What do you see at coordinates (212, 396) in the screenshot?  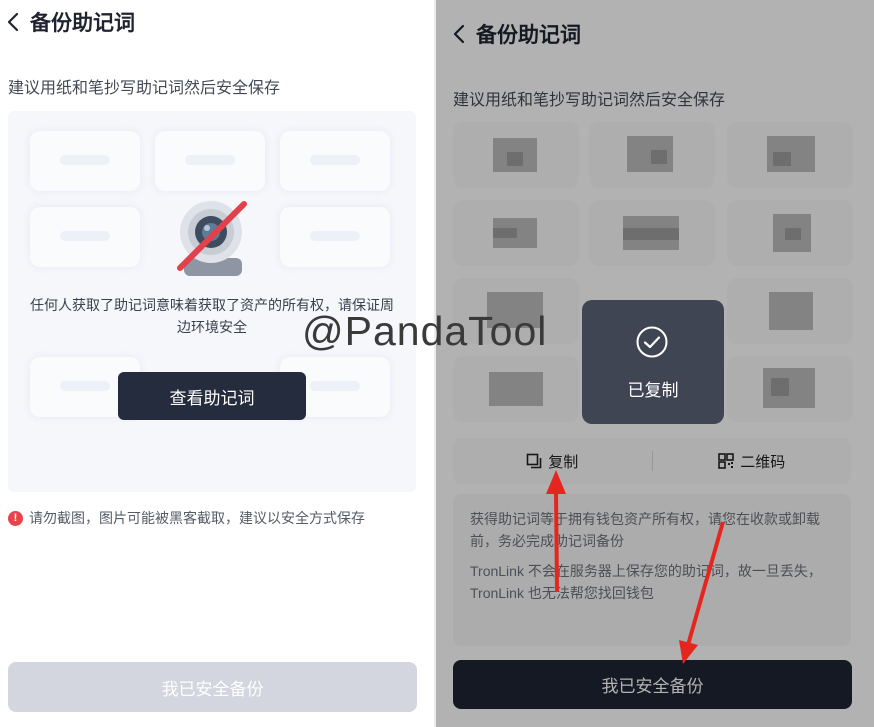 I see `view-mnemonic-button: 查看助记词` at bounding box center [212, 396].